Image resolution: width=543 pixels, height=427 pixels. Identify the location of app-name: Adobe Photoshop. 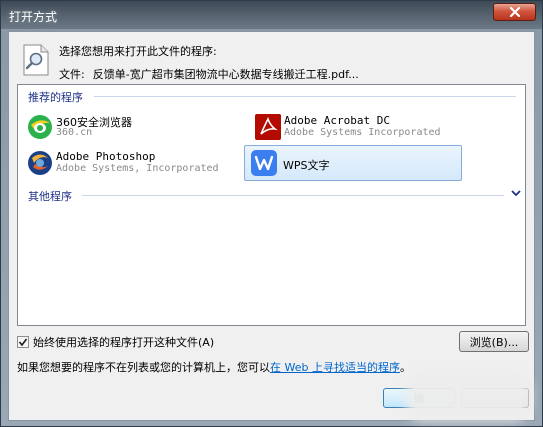
(106, 156).